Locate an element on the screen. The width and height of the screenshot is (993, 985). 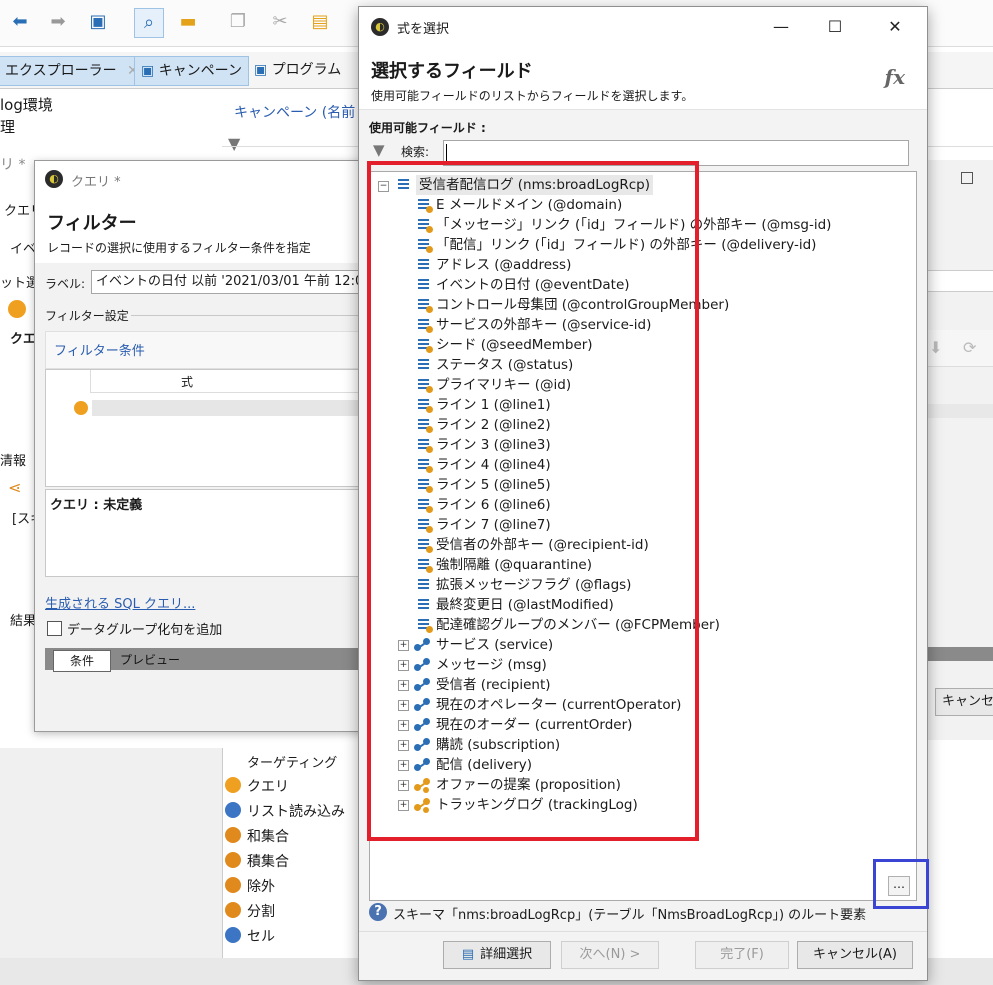
campaign-icon: ▣ is located at coordinates (148, 71).